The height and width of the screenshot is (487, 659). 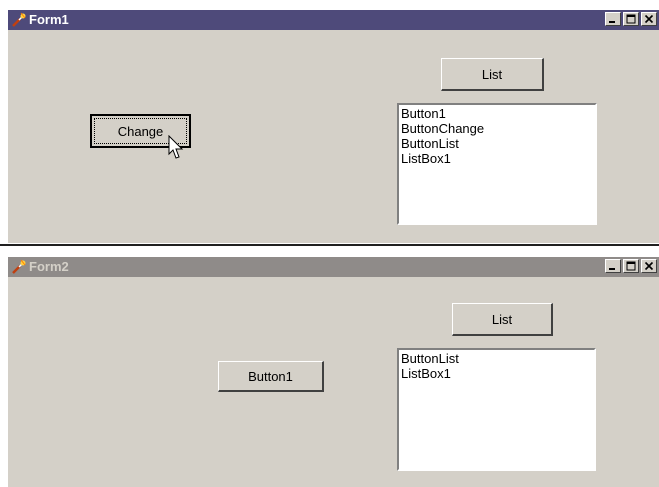 What do you see at coordinates (329, 245) in the screenshot?
I see `divider` at bounding box center [329, 245].